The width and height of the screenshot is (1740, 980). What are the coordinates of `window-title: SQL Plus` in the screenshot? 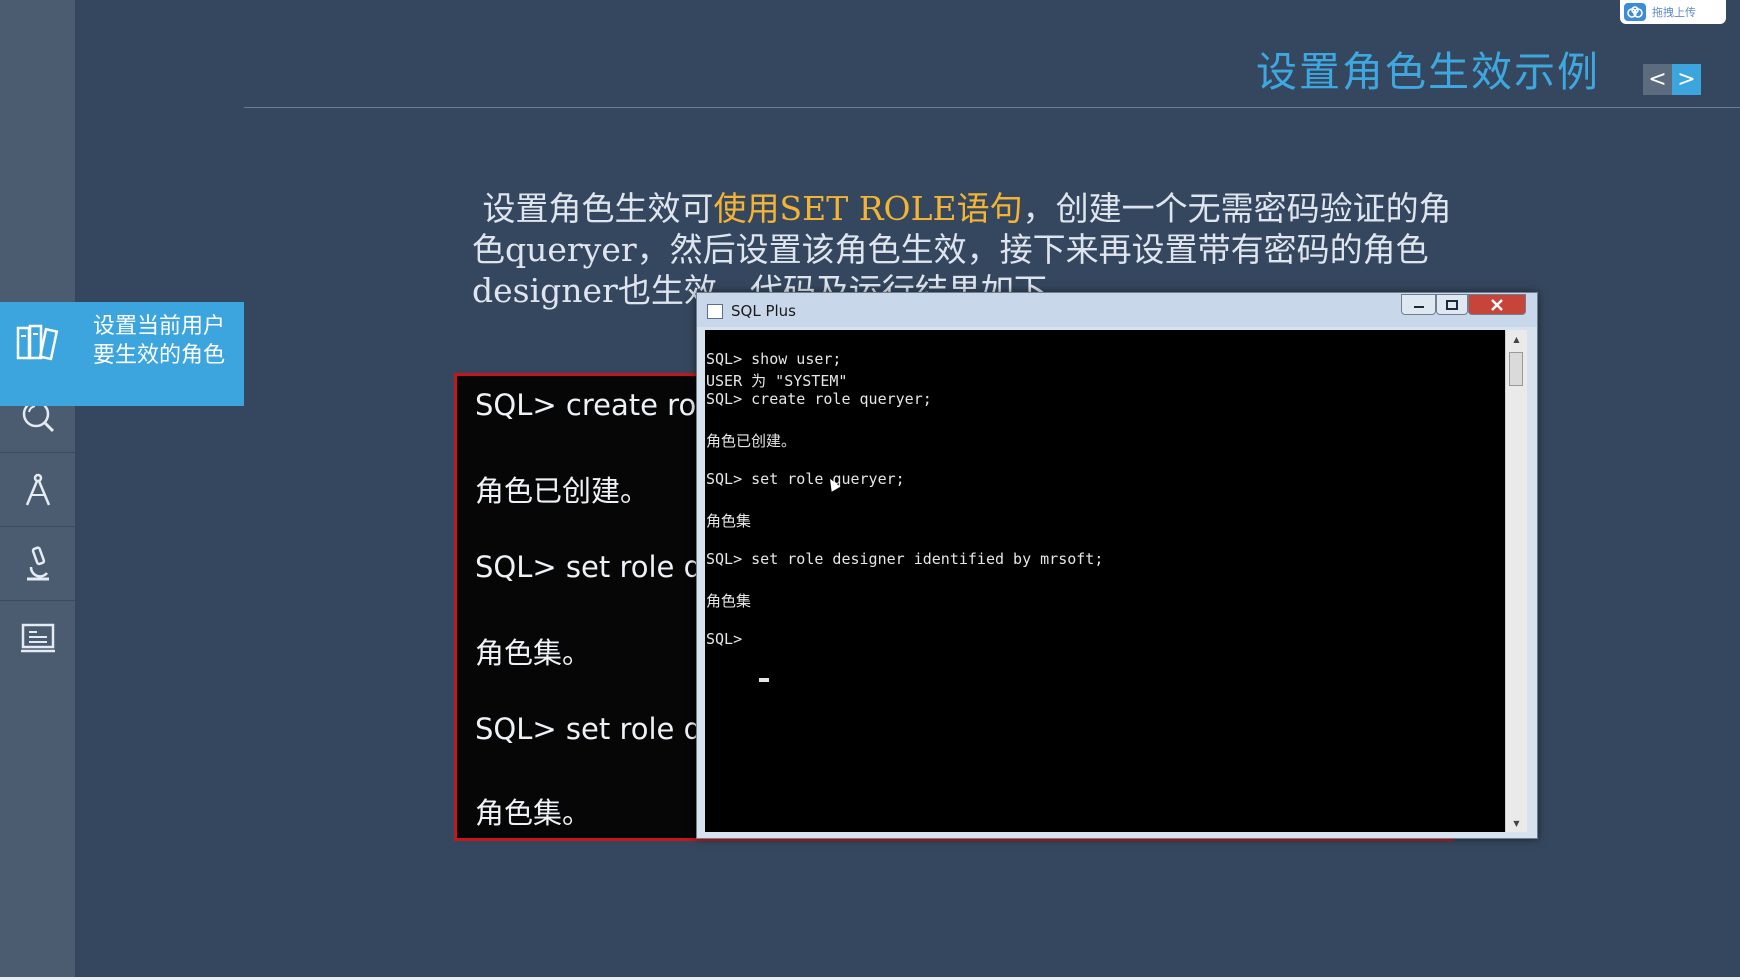 It's located at (763, 311).